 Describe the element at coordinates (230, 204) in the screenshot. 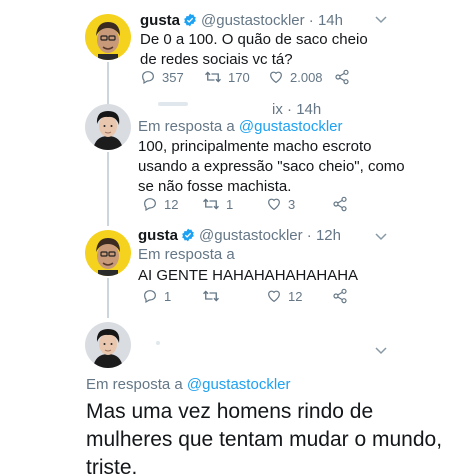

I see `retweet-count: 1` at that location.